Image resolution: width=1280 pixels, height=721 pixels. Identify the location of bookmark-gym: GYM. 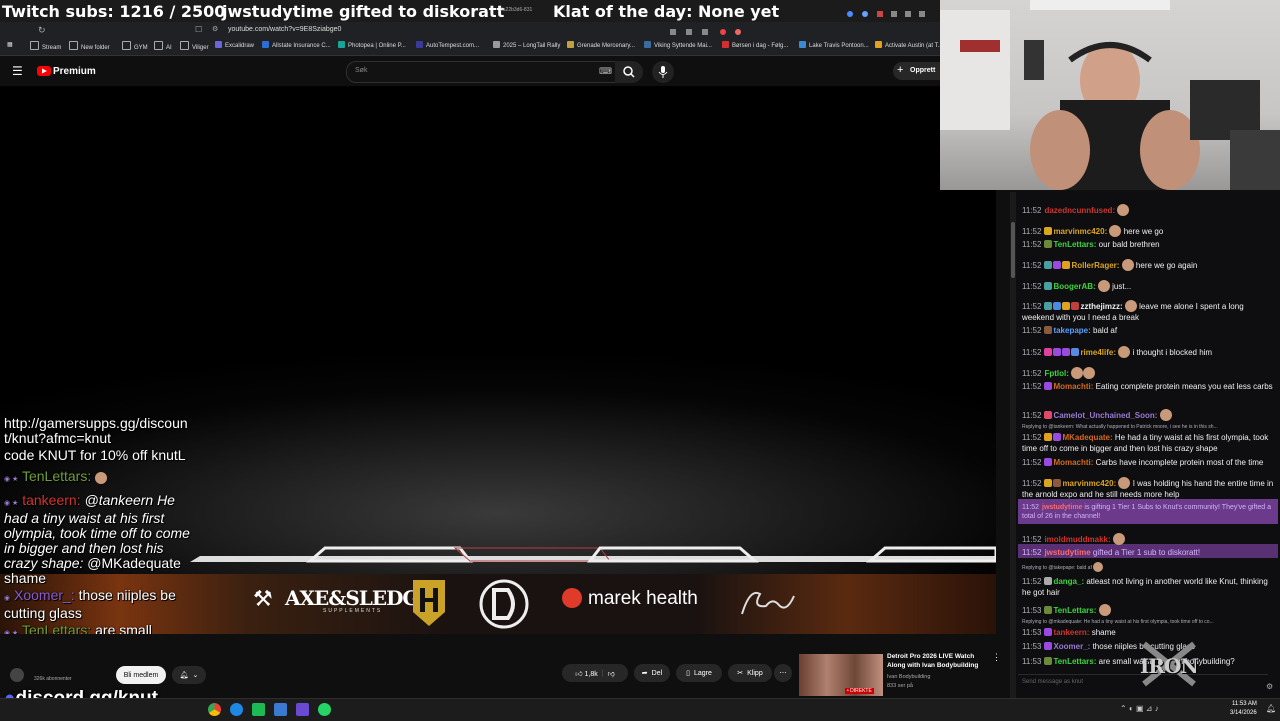
(135, 46).